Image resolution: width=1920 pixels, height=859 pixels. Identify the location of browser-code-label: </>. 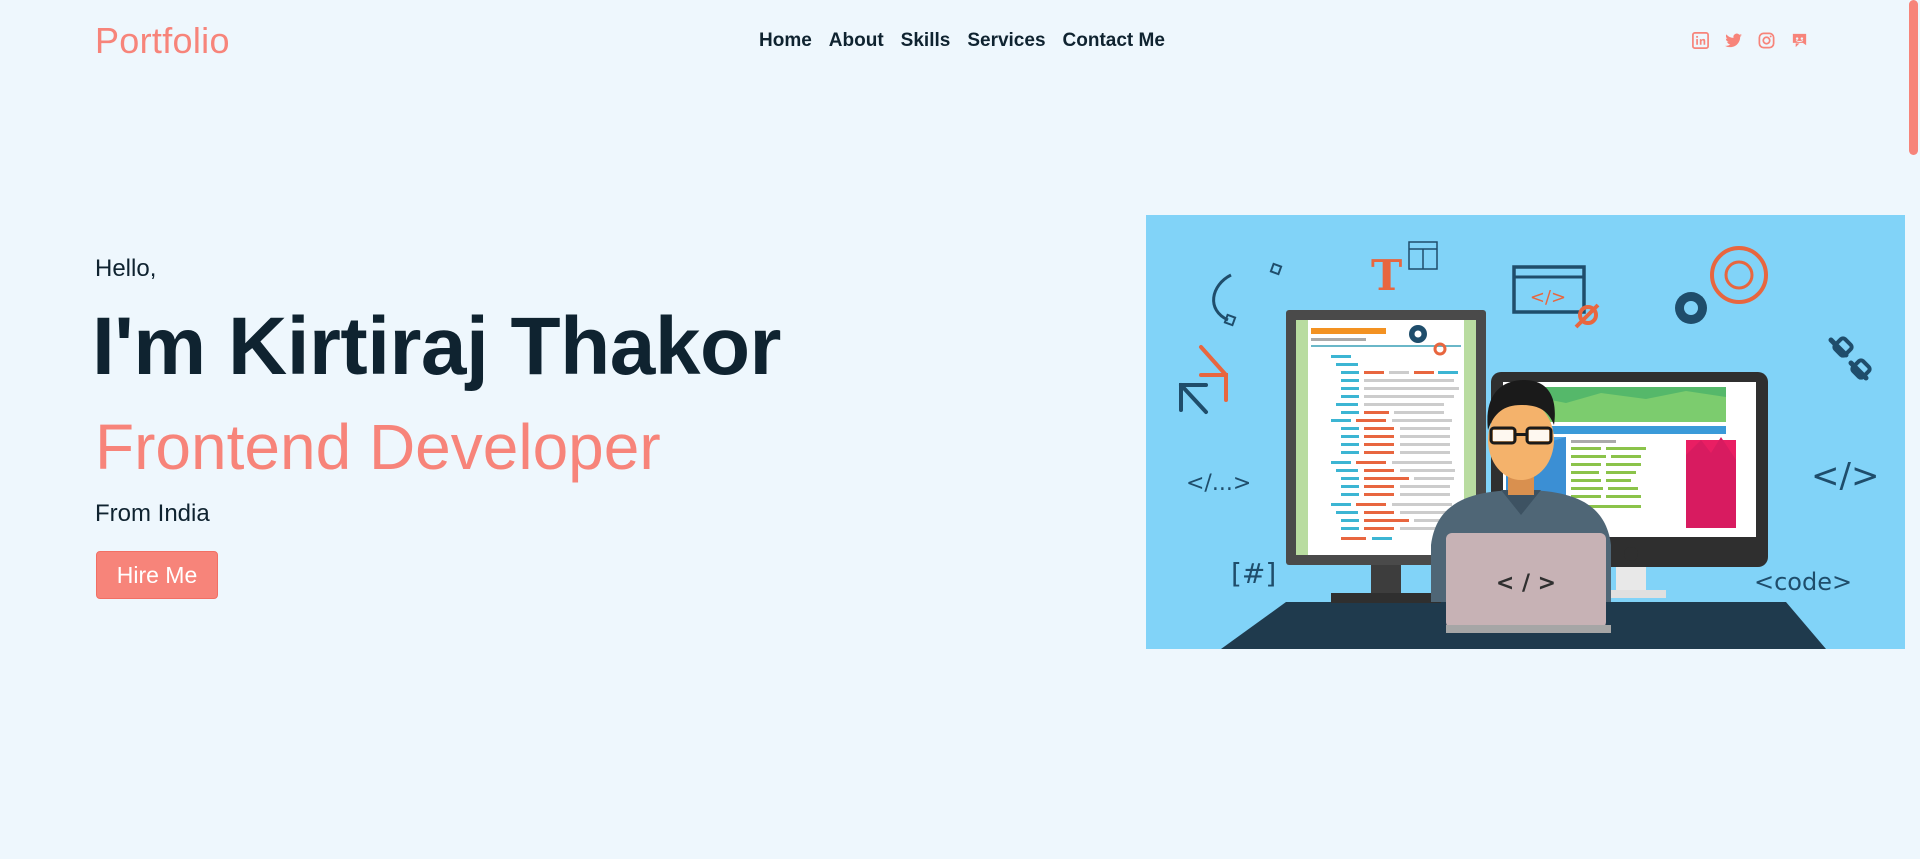
(1548, 297).